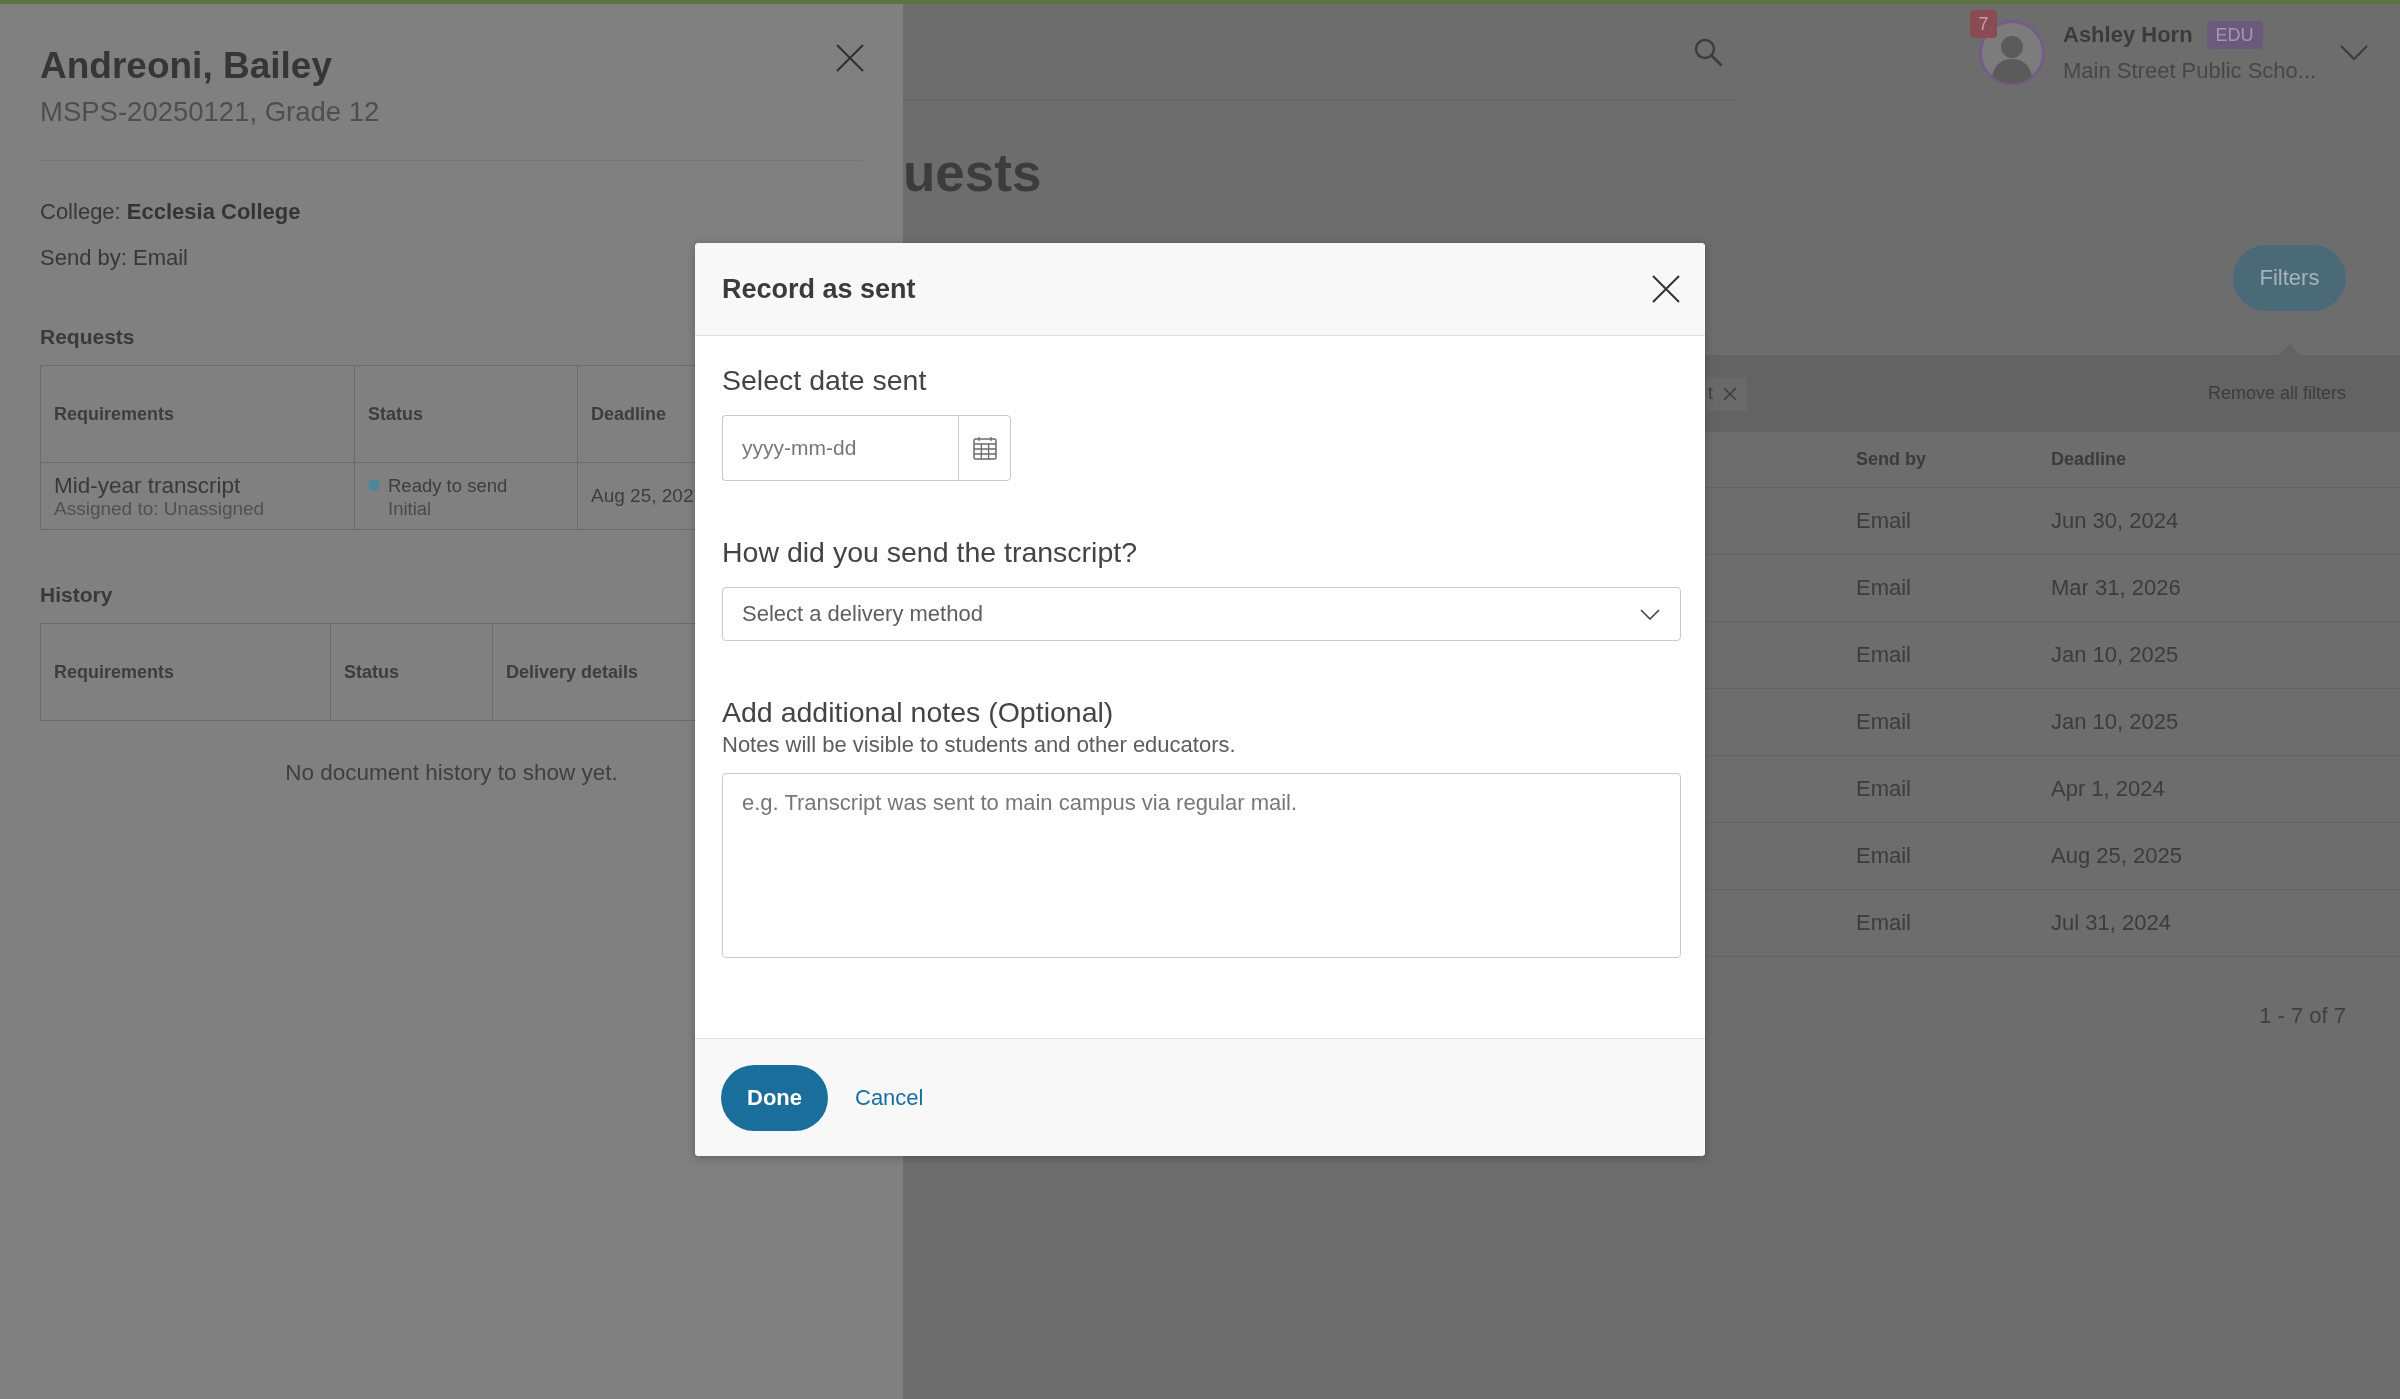 This screenshot has height=1399, width=2400. Describe the element at coordinates (448, 485) in the screenshot. I see `status-text: Ready to send` at that location.